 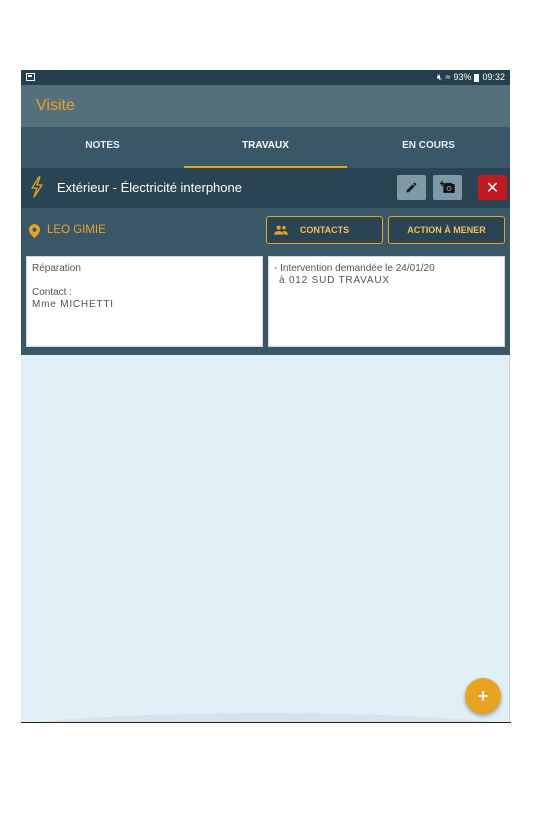 What do you see at coordinates (55, 105) in the screenshot?
I see `page-title: Visite` at bounding box center [55, 105].